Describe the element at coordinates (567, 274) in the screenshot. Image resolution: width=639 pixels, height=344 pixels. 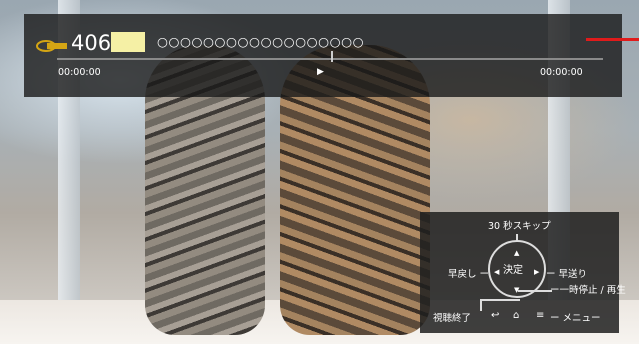
I see `fastforward-label: ー 早送り` at that location.